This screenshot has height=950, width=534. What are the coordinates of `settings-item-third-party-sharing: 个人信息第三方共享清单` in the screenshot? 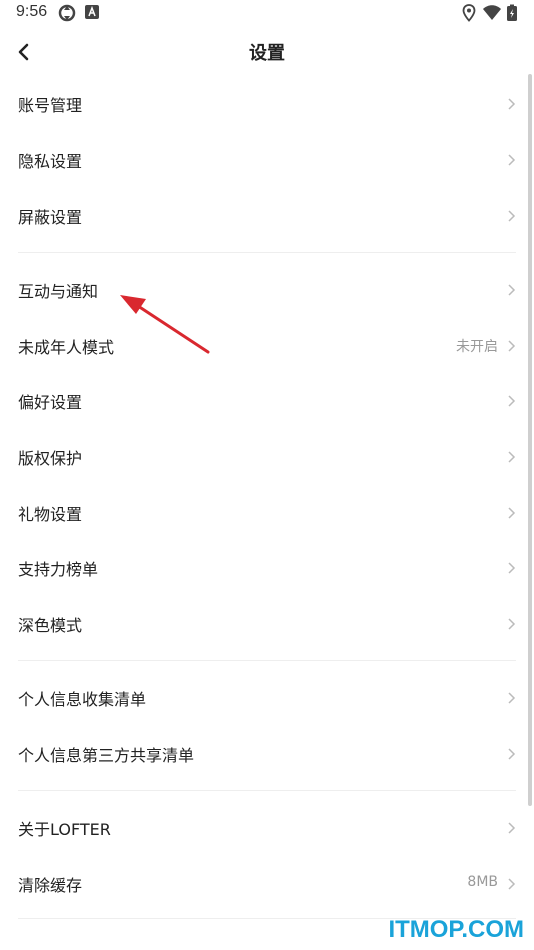 It's located at (267, 753).